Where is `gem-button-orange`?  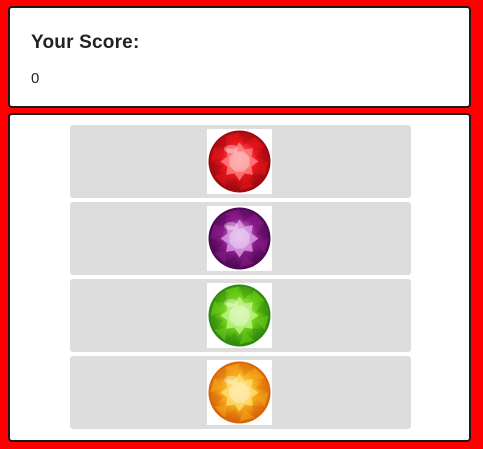 gem-button-orange is located at coordinates (240, 392).